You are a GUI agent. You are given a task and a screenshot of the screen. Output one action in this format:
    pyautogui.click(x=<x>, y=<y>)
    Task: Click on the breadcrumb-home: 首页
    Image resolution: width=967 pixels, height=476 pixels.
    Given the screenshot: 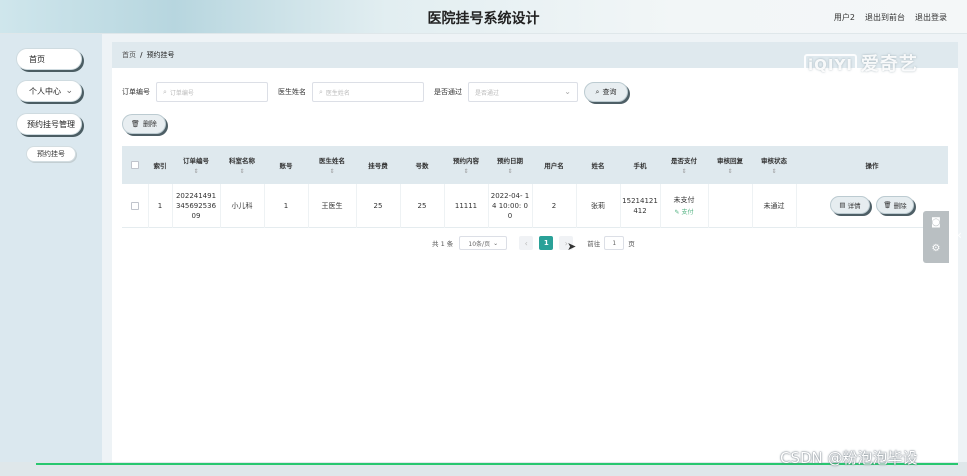 What is the action you would take?
    pyautogui.click(x=129, y=55)
    